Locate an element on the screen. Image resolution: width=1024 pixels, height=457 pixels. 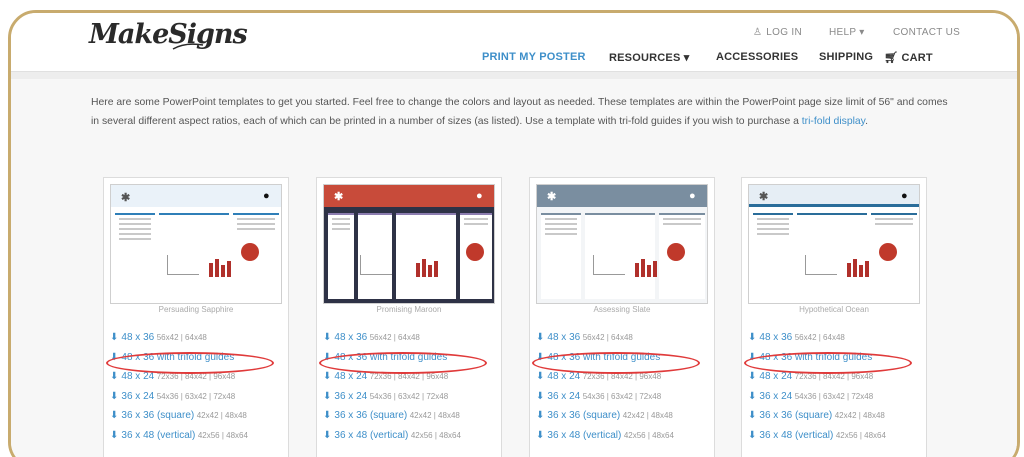
nav-shipping: SHIPPING is located at coordinates (846, 57).